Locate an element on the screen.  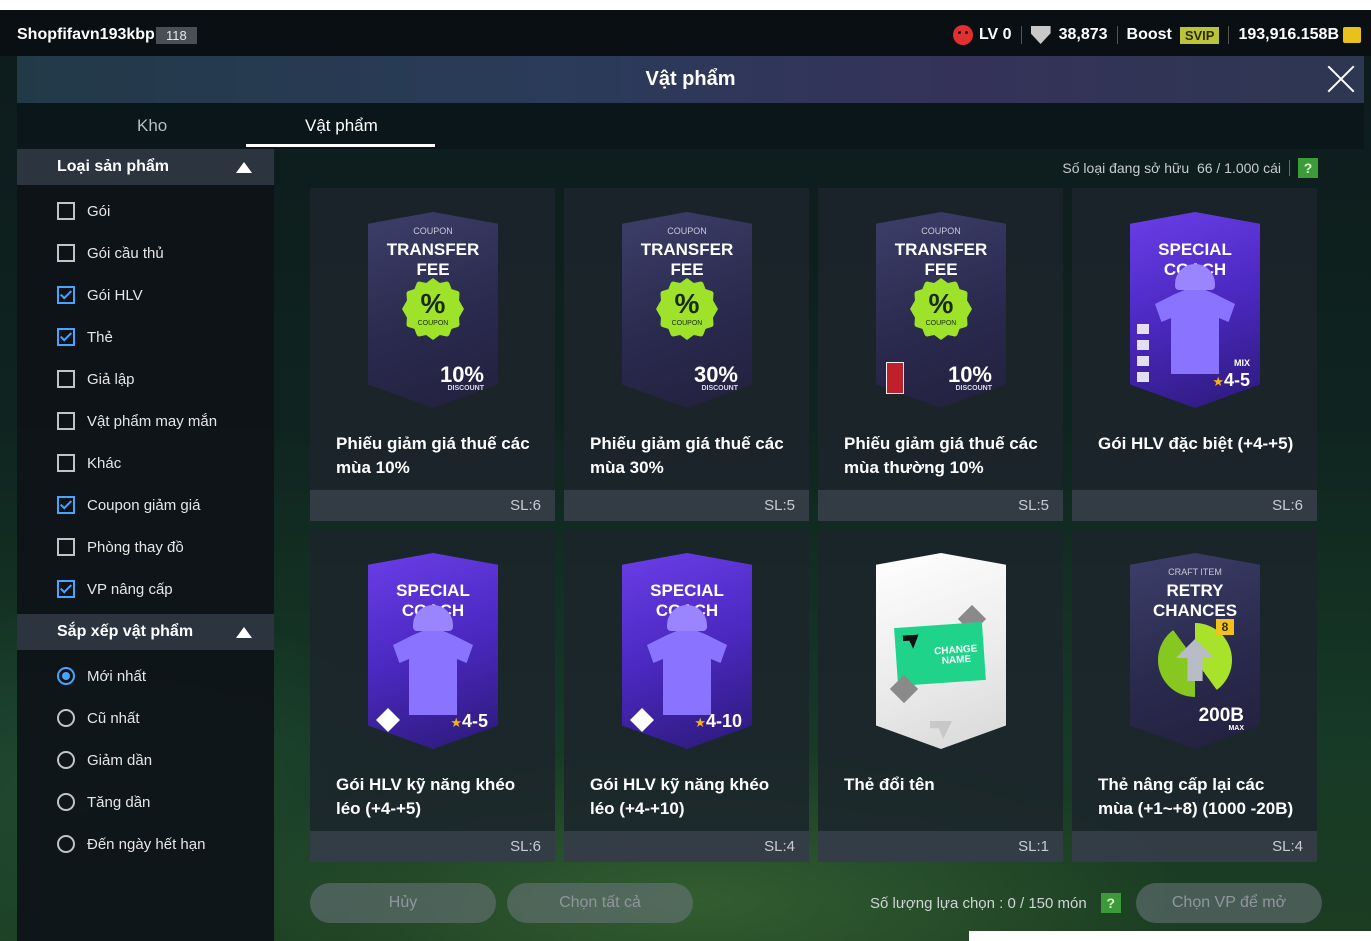
close-icon is located at coordinates (1341, 79).